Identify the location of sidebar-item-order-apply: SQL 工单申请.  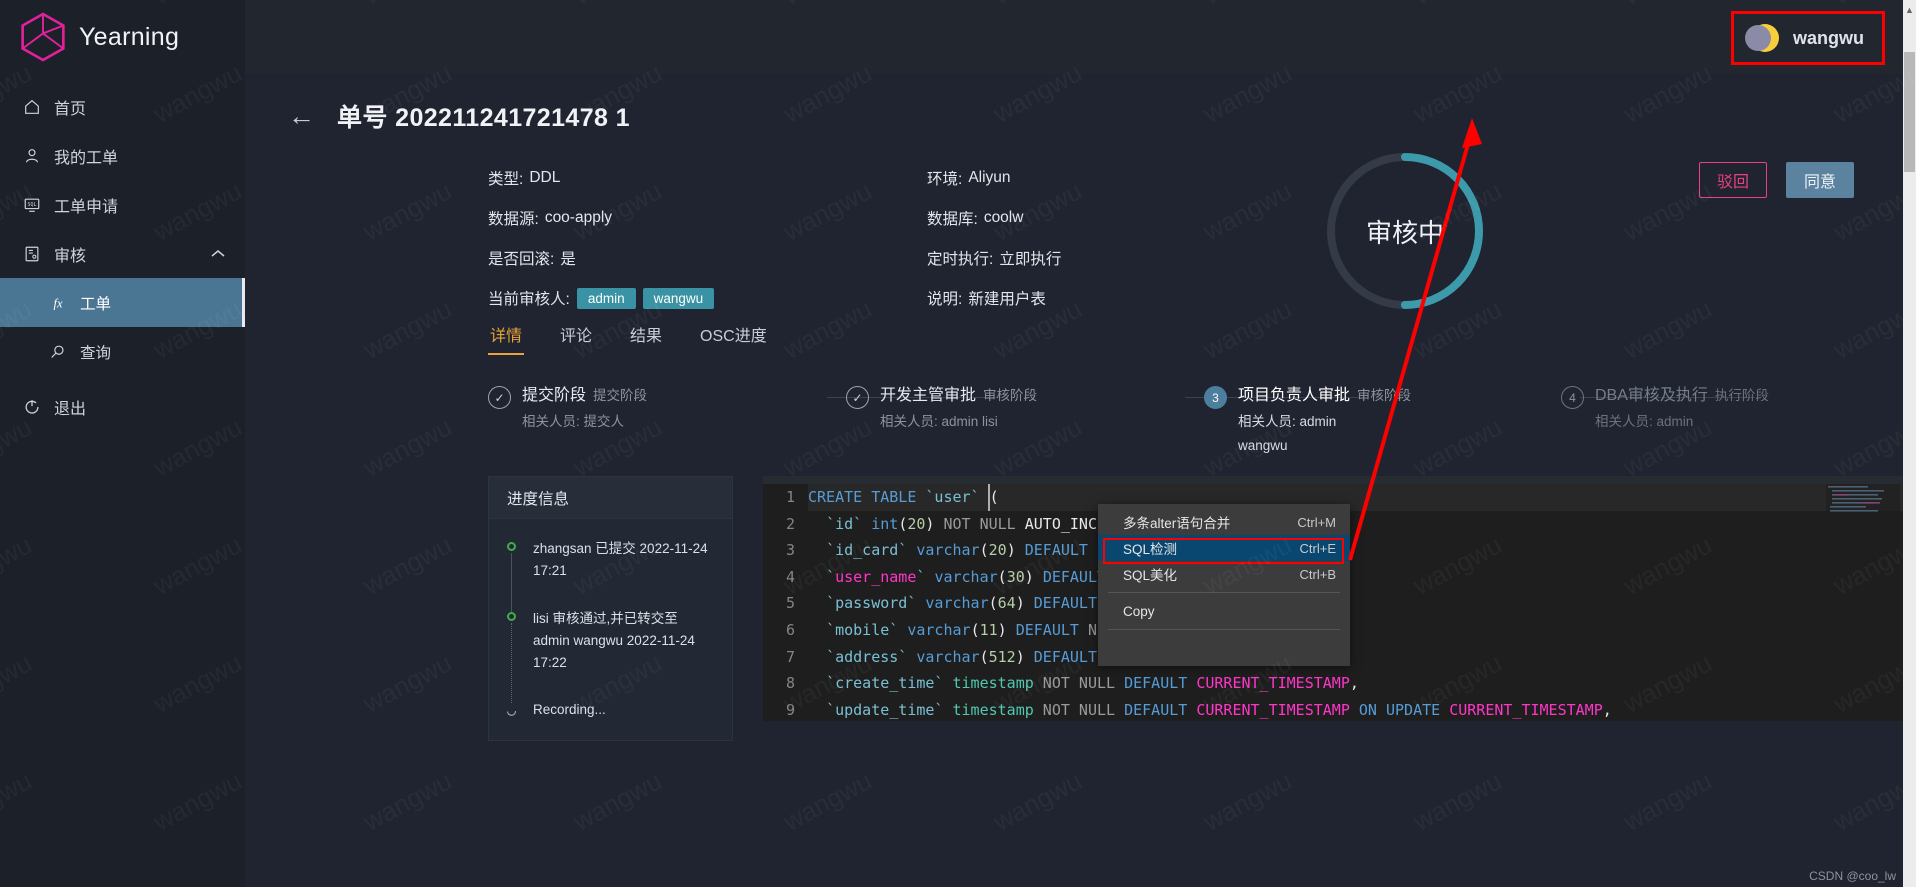
(122, 204).